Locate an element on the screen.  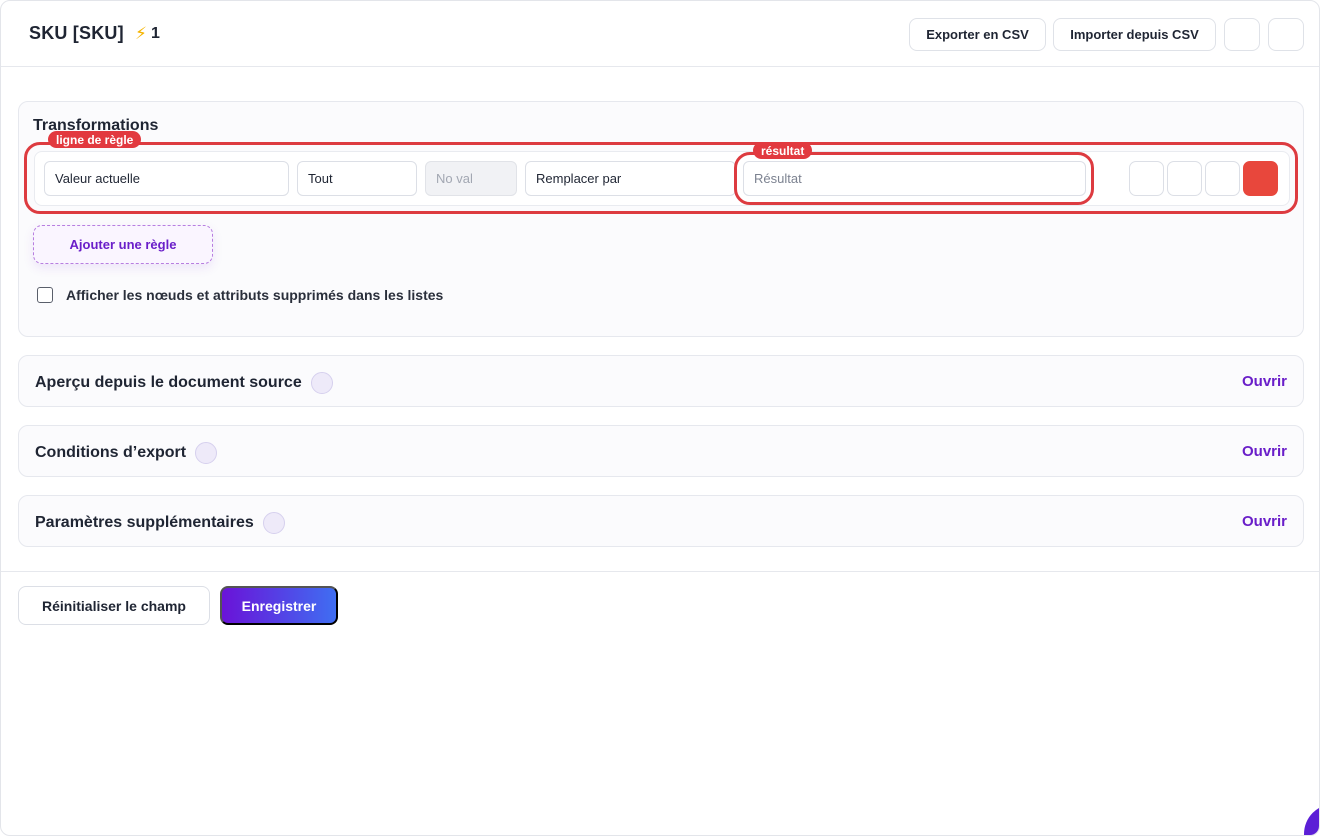
section-export-conditions: Conditions d’export Ouvrir is located at coordinates (661, 451).